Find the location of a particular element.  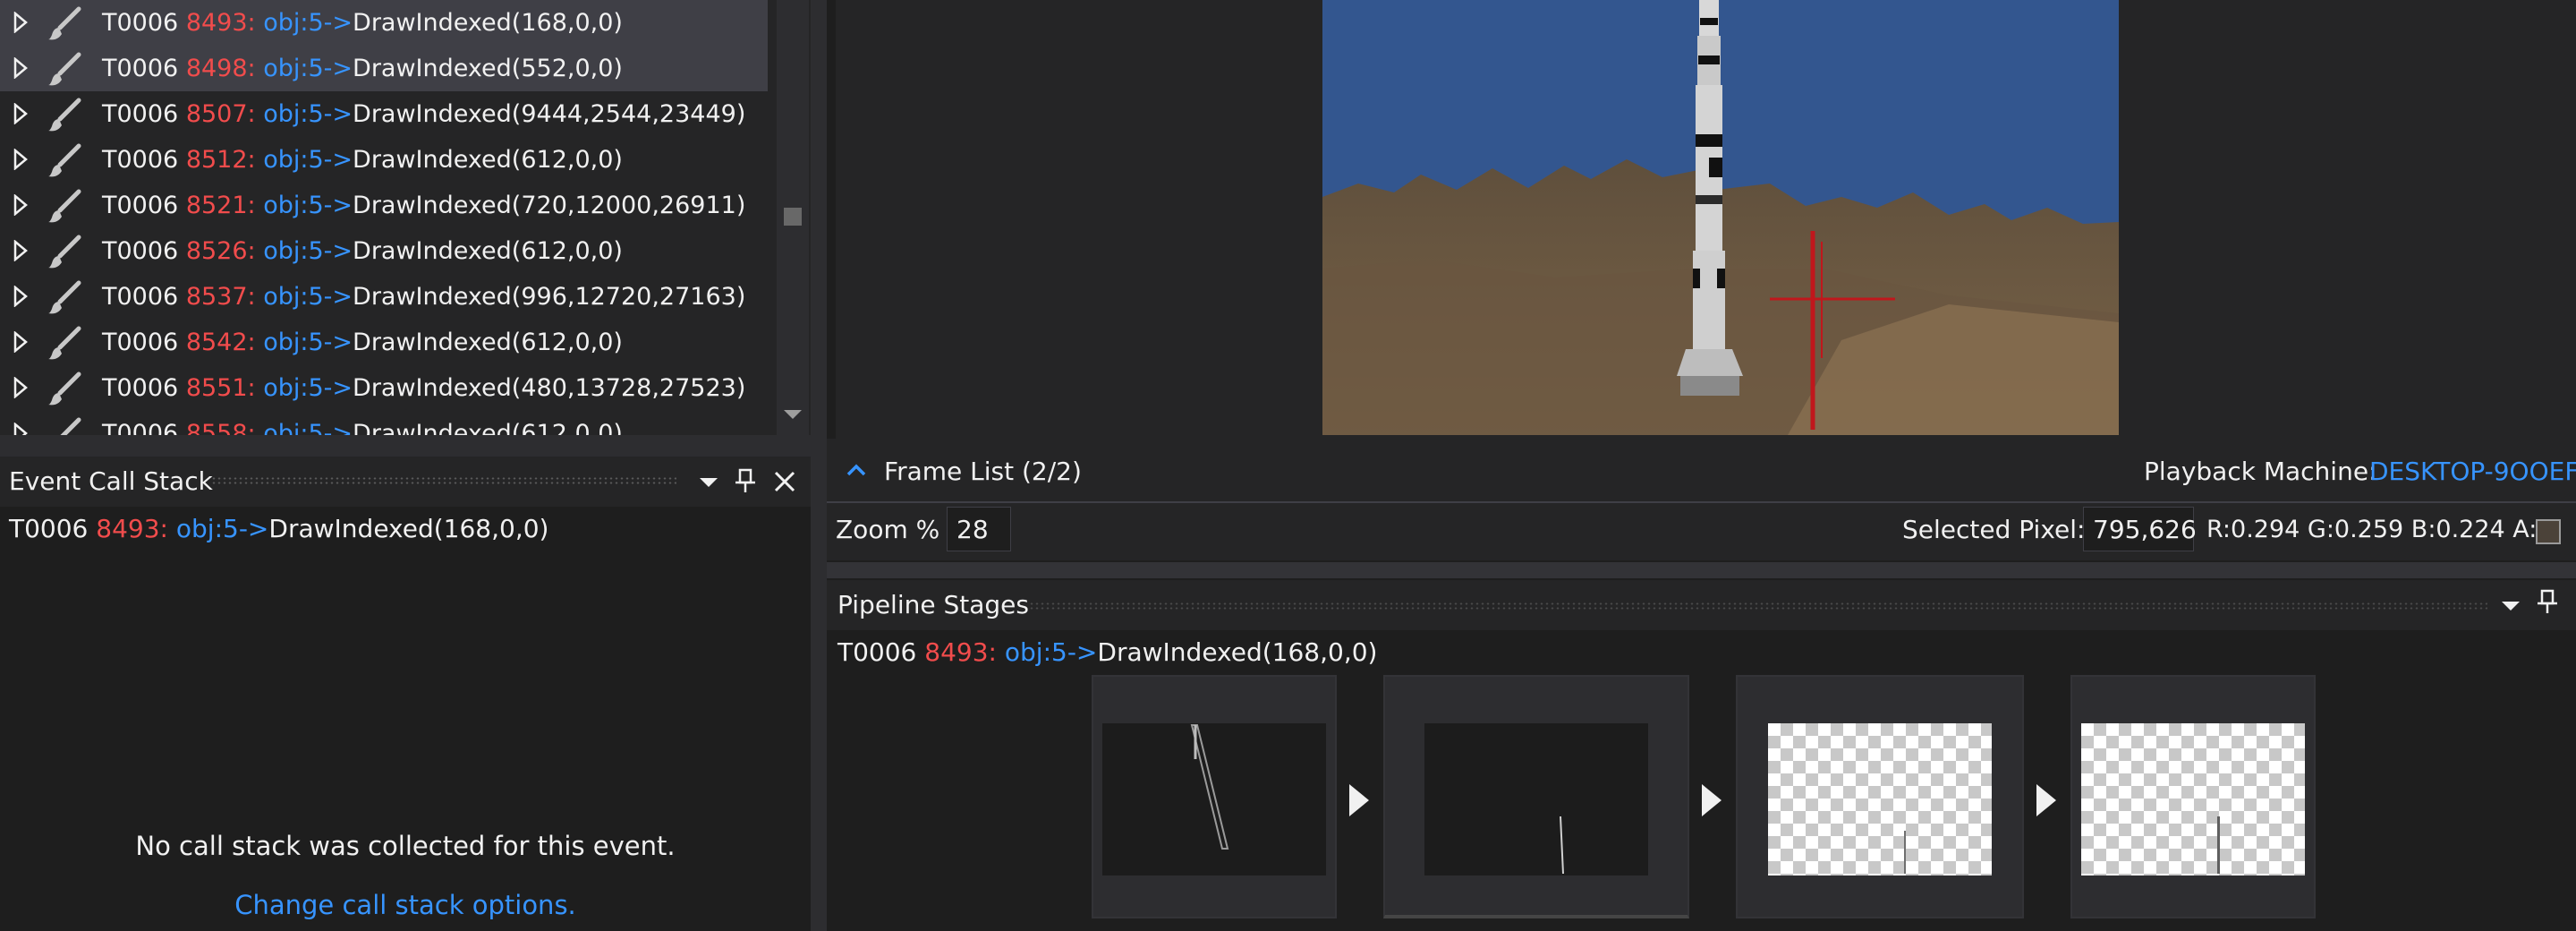

call-stack-title: Event Call Stack is located at coordinates (111, 481).